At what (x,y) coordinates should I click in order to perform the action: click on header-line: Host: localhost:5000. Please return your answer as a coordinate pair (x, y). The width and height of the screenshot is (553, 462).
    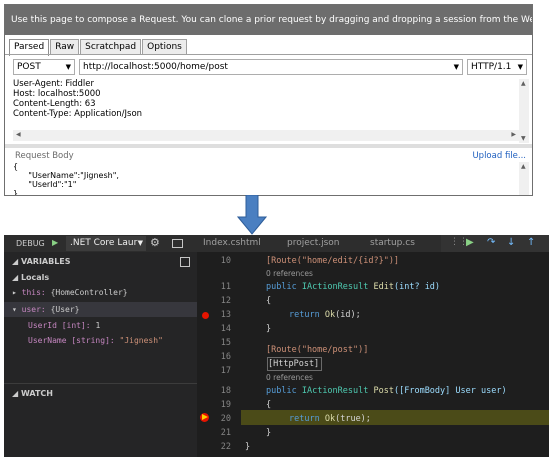
    Looking at the image, I should click on (57, 94).